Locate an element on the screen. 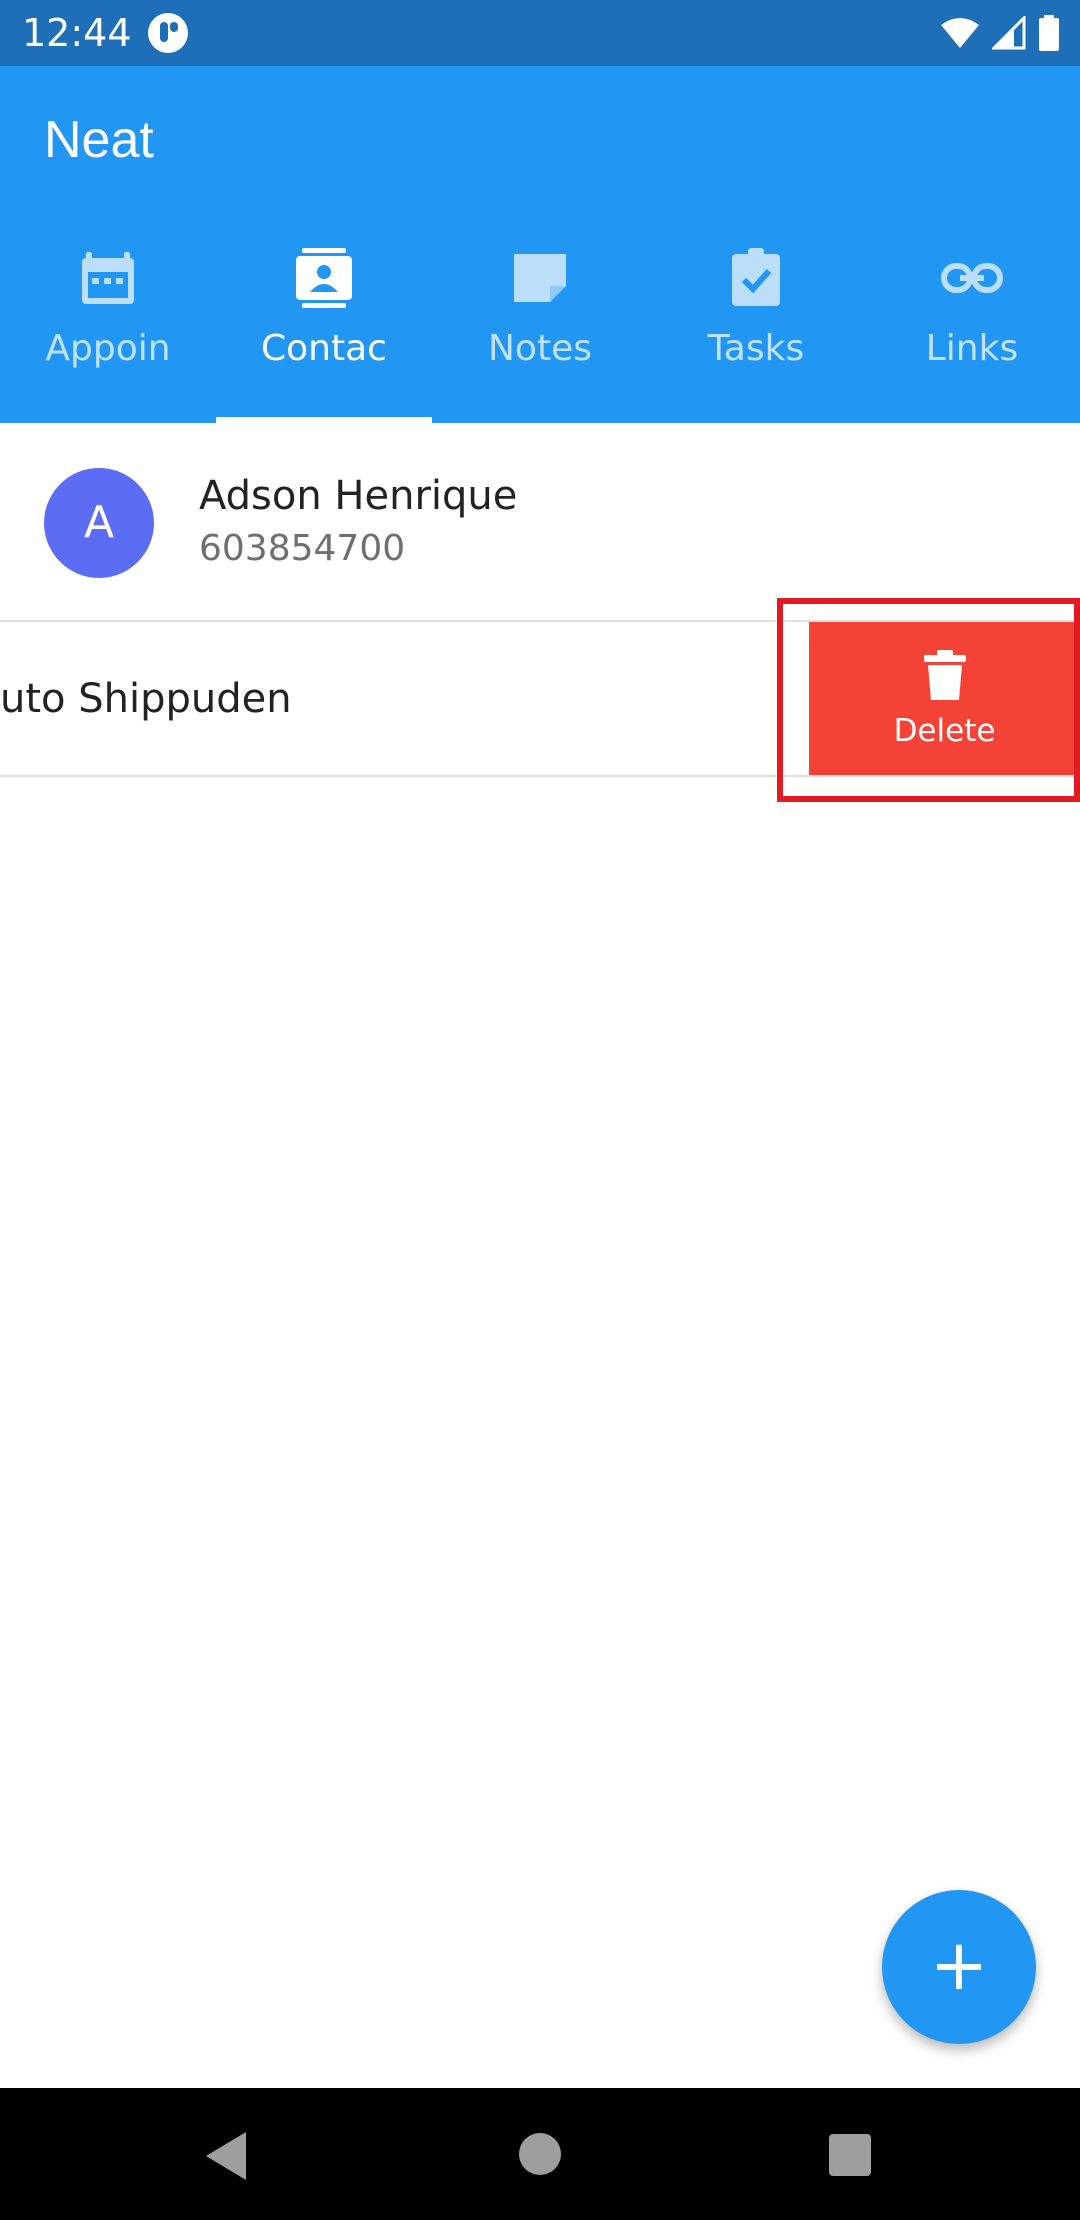 This screenshot has height=2220, width=1080. highlight-box is located at coordinates (928, 700).